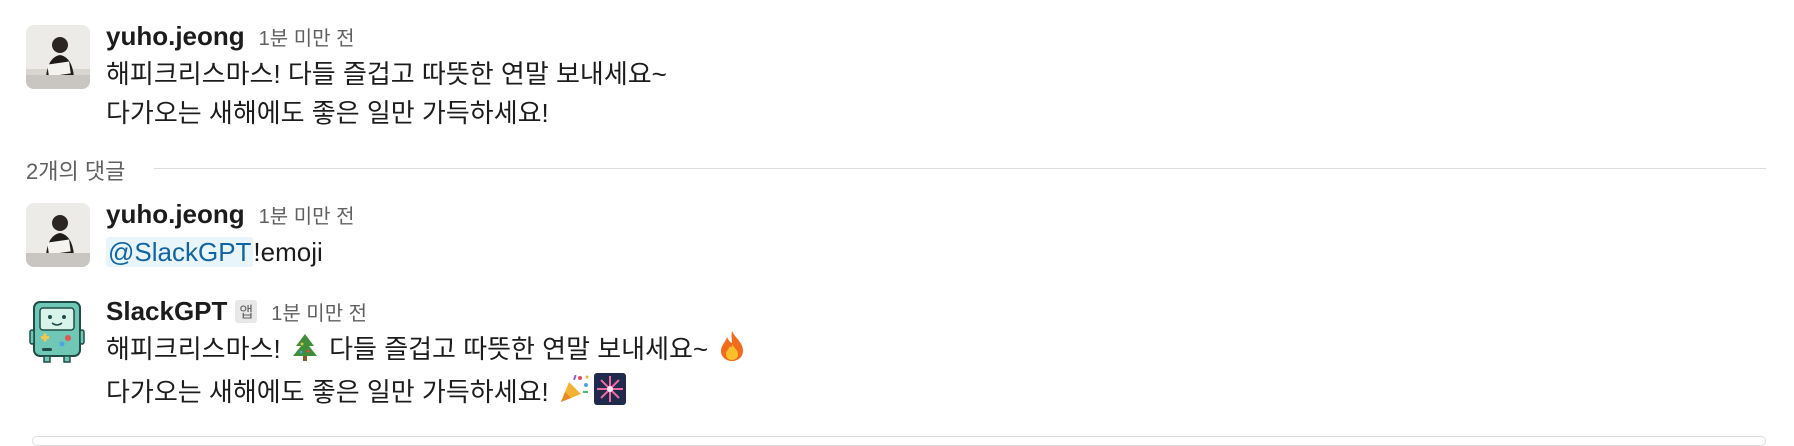 This screenshot has width=1794, height=446. I want to click on reply-count-divider: 2개의 댓글, so click(896, 169).